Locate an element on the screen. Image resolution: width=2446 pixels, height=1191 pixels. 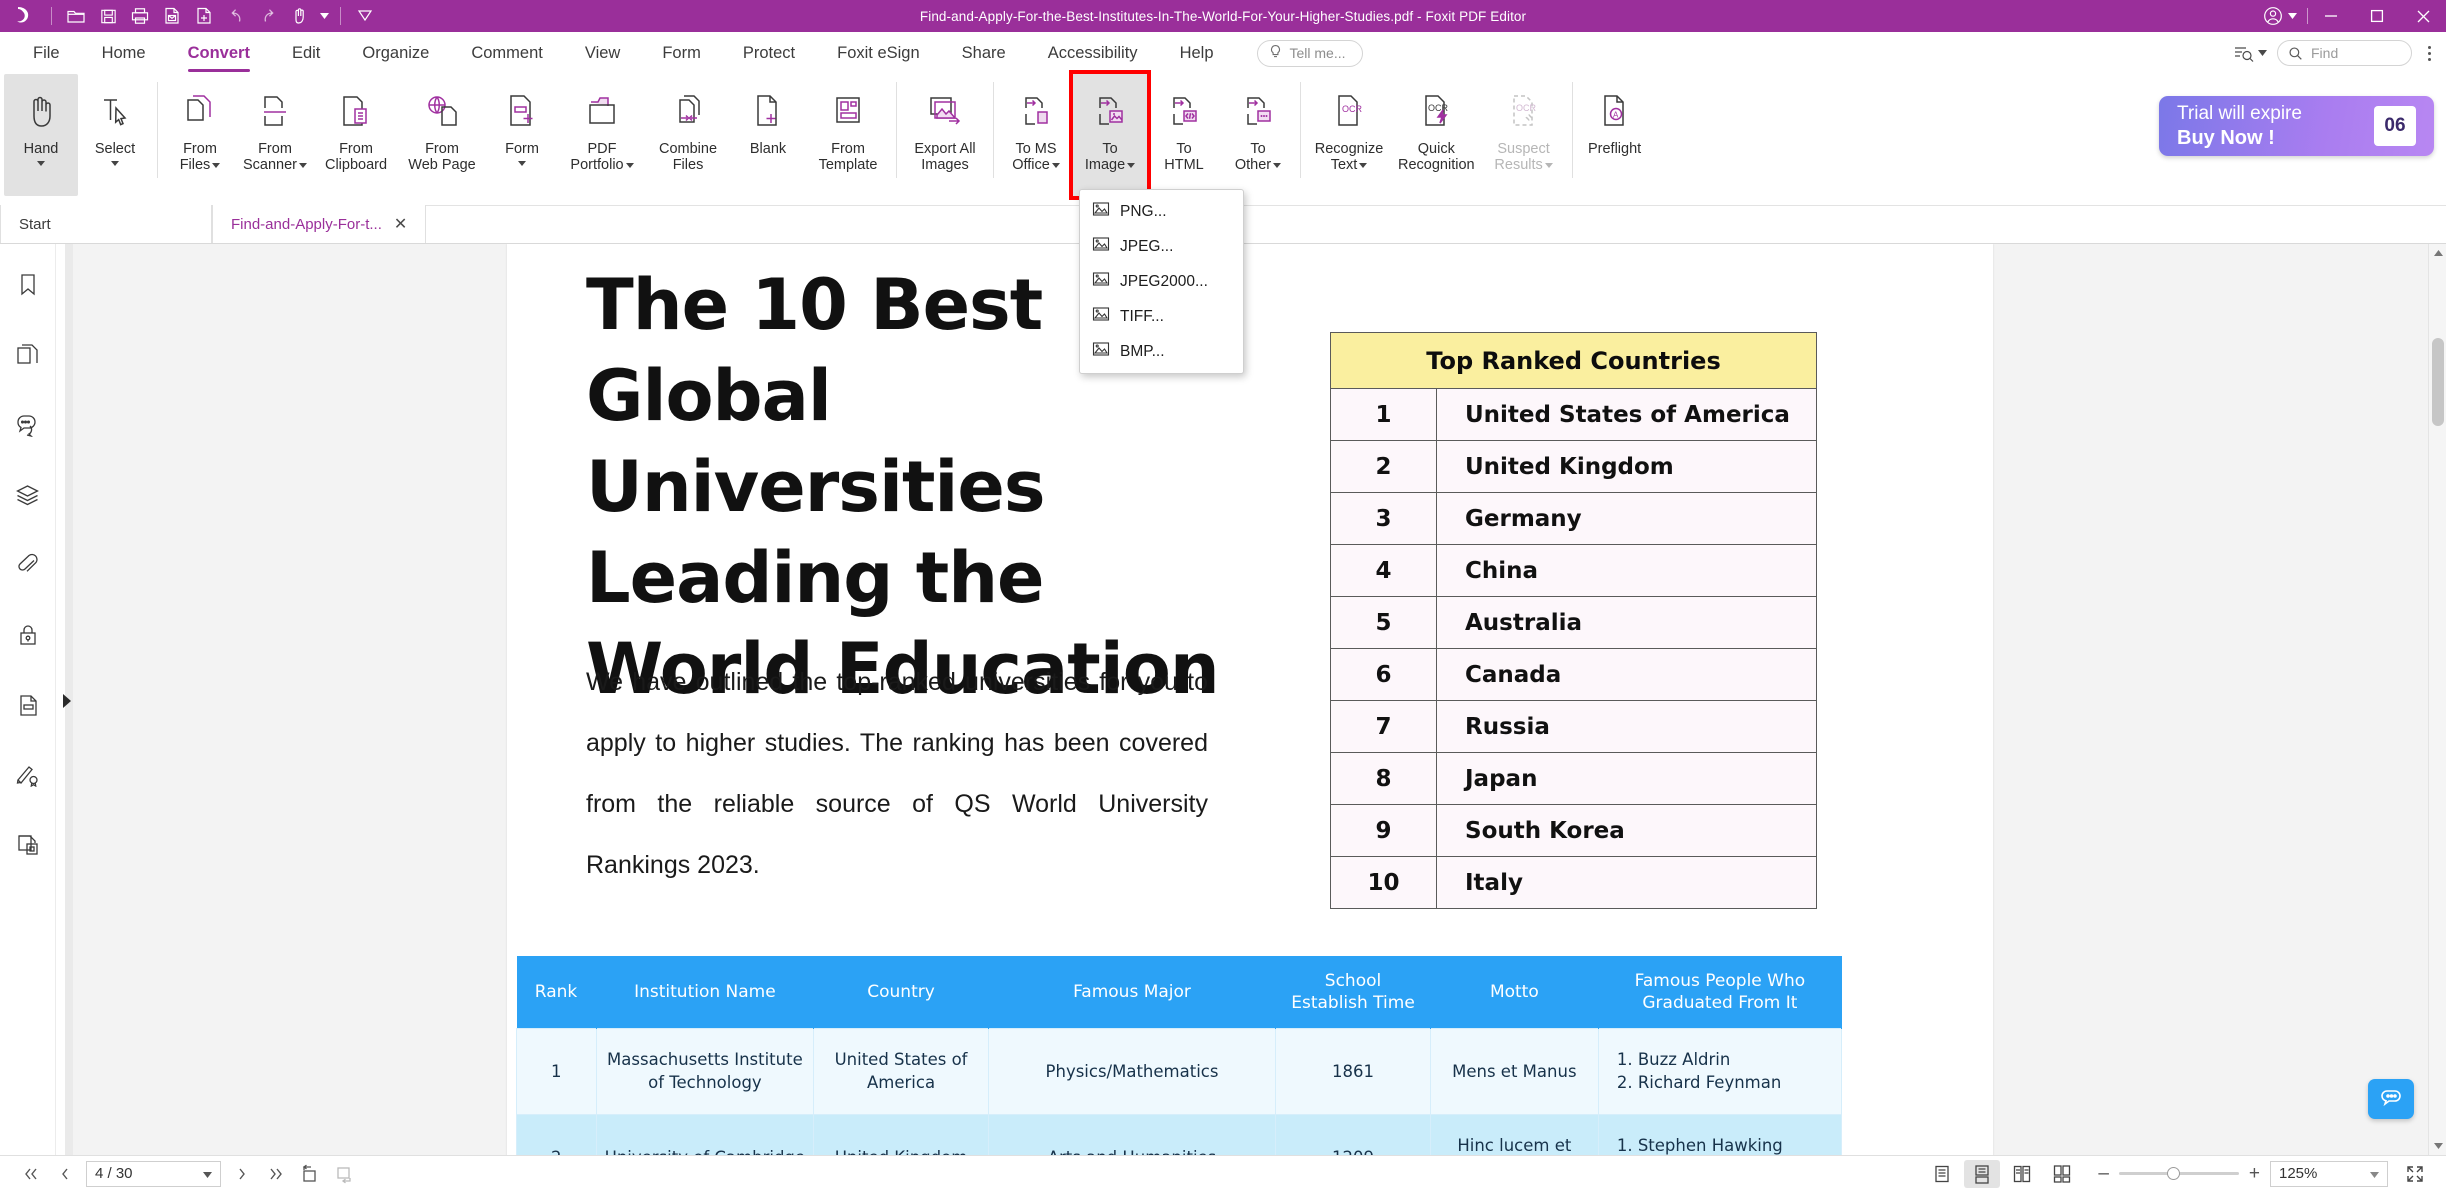
ribbon-form-button: Form is located at coordinates (522, 135).